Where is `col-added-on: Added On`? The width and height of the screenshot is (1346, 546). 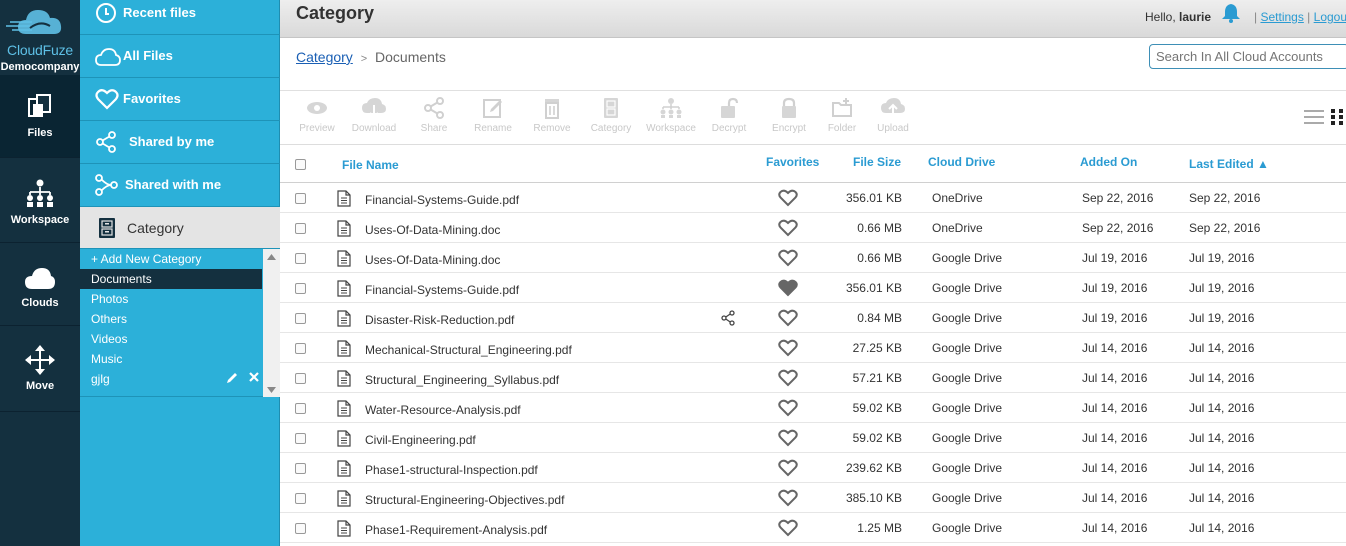 col-added-on: Added On is located at coordinates (1108, 162).